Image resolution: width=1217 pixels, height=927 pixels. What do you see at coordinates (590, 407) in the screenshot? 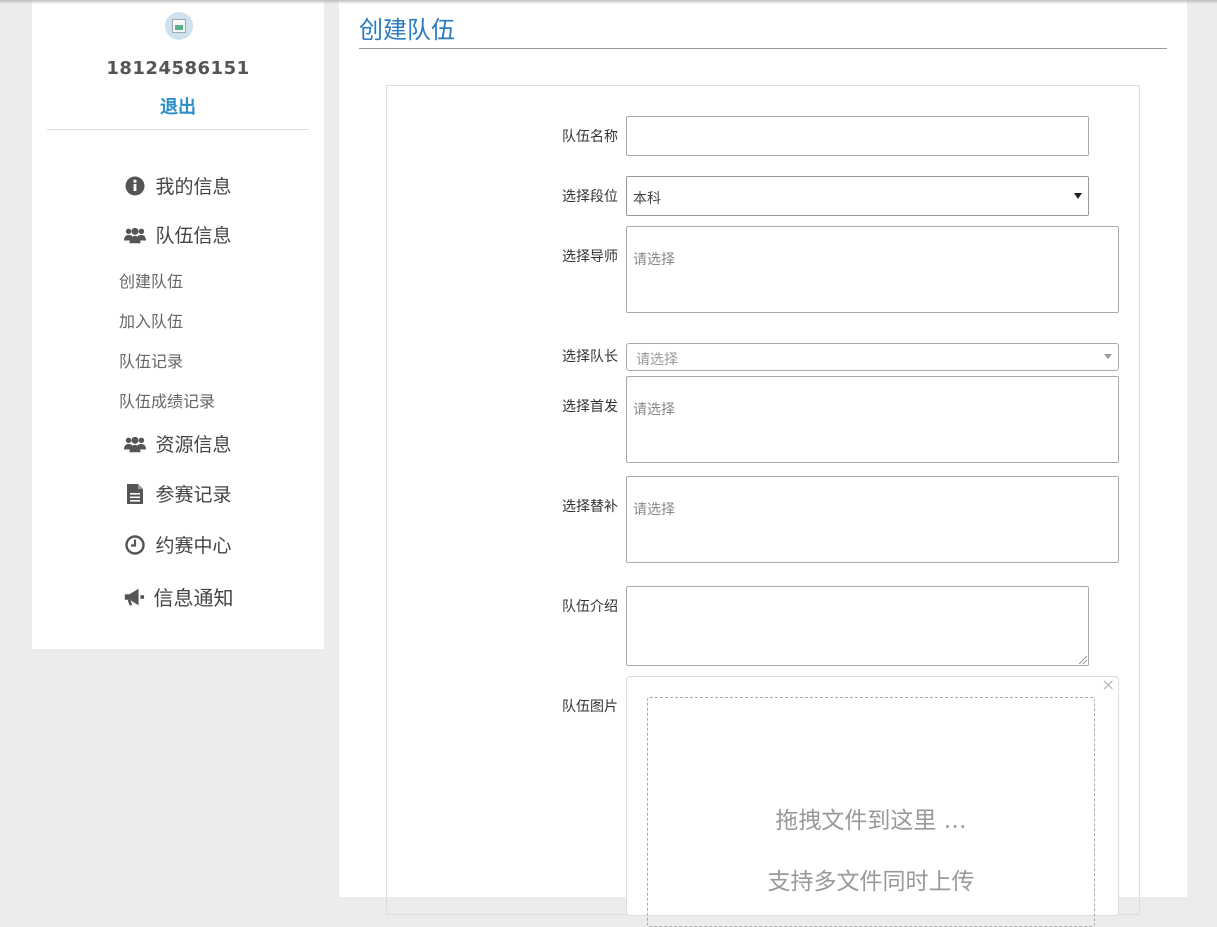
I see `starters-label: 选择首发` at bounding box center [590, 407].